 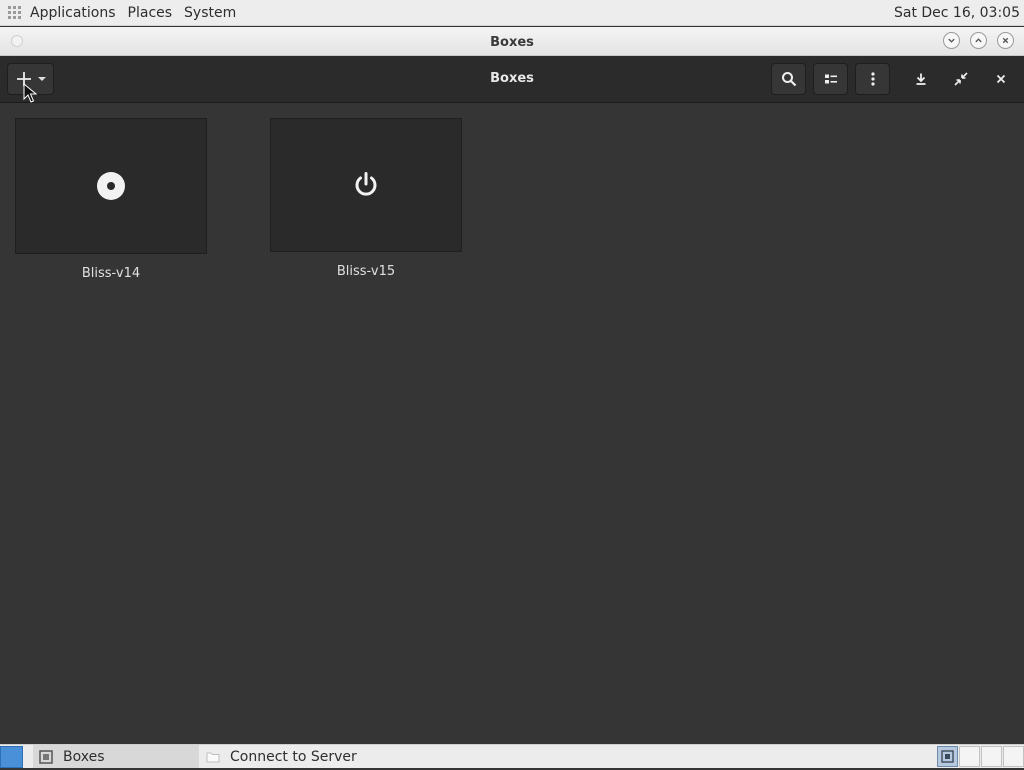 I want to click on clock: Sat Dec 16, 03:05, so click(x=957, y=13).